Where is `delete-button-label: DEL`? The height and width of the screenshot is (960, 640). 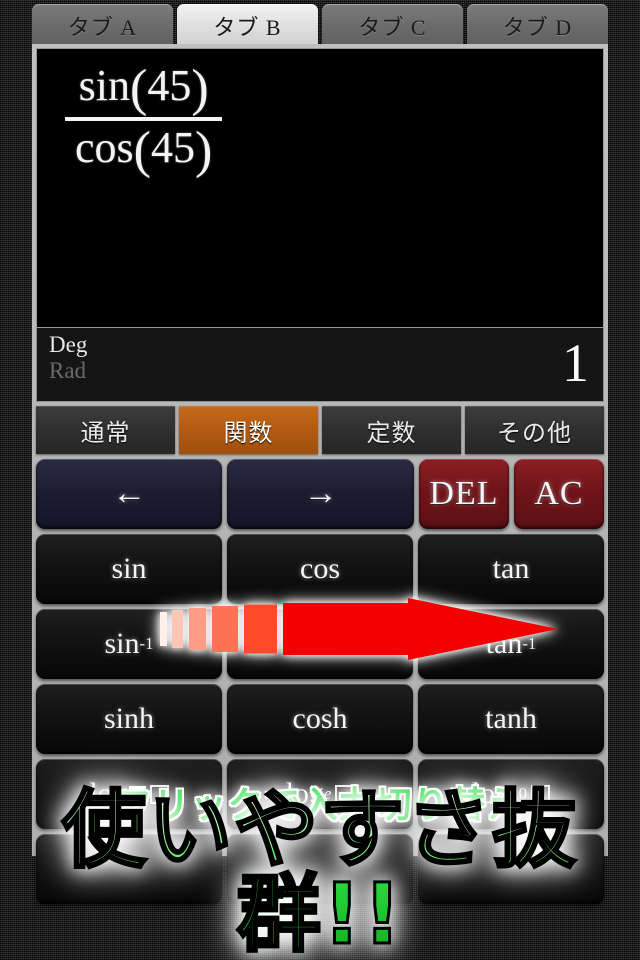 delete-button-label: DEL is located at coordinates (464, 493).